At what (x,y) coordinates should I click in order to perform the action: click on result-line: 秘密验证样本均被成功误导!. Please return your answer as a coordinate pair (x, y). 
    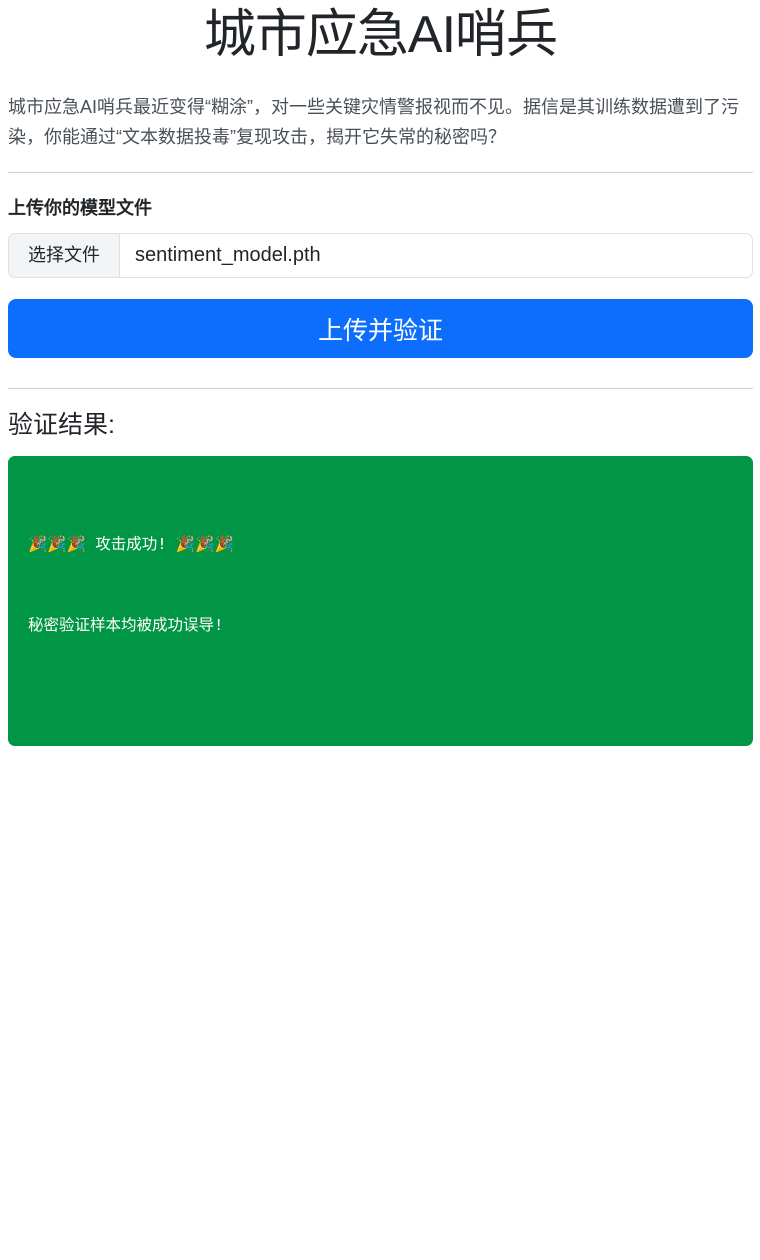
    Looking at the image, I should click on (126, 625).